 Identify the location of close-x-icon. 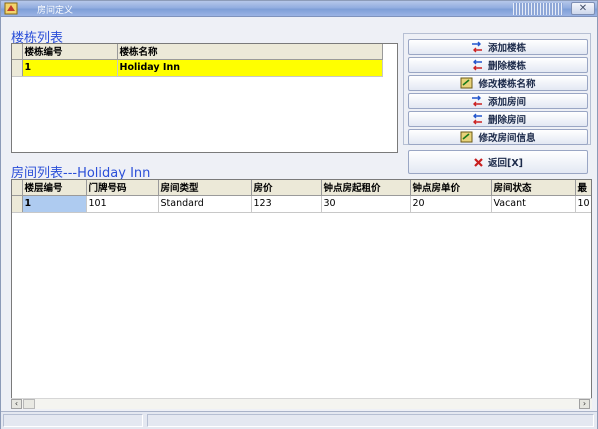
(478, 162).